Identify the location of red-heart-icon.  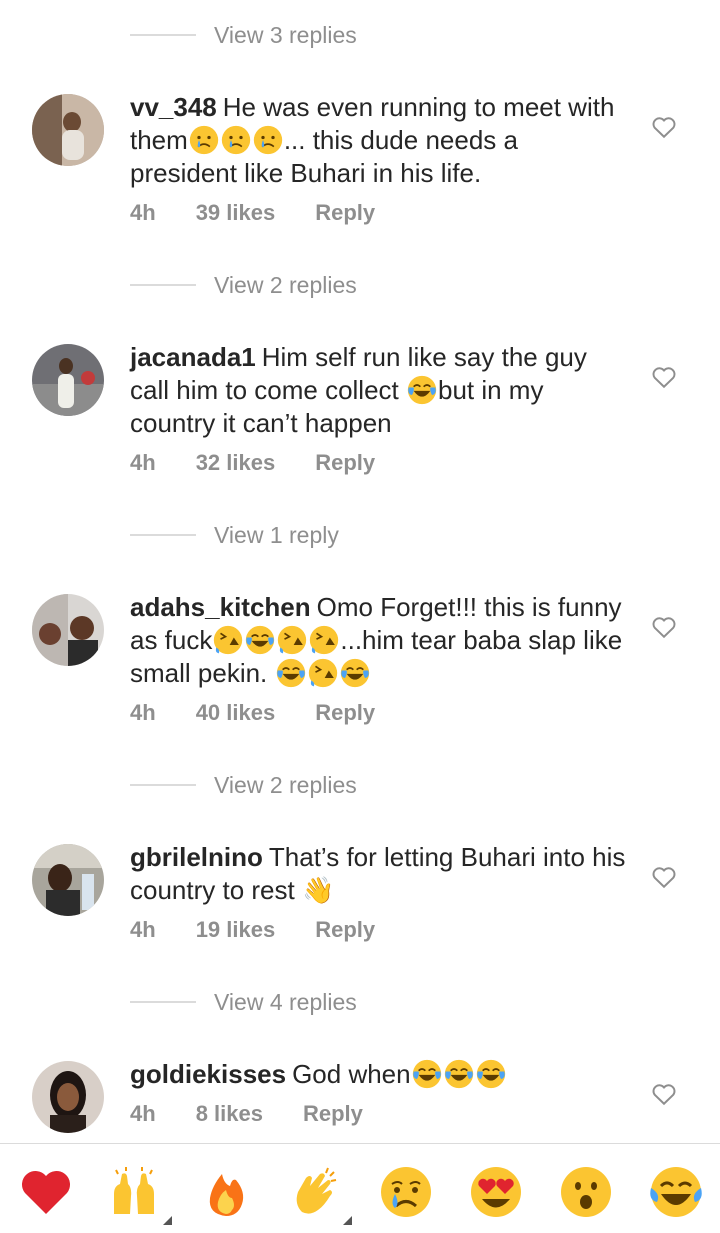
(46, 1192).